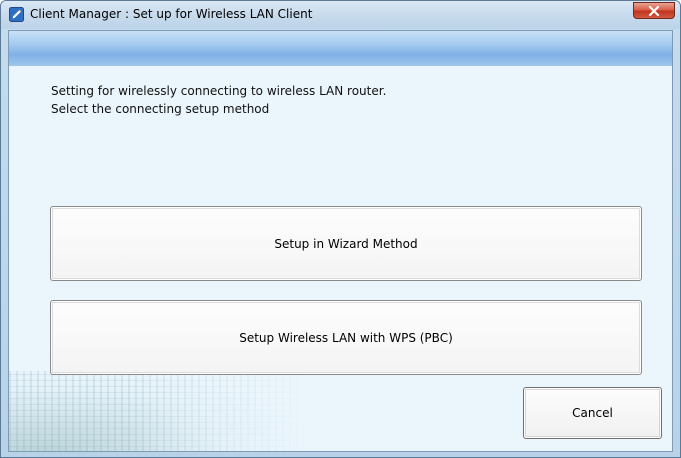 The height and width of the screenshot is (458, 681). I want to click on client-manager-pencil-icon, so click(16, 14).